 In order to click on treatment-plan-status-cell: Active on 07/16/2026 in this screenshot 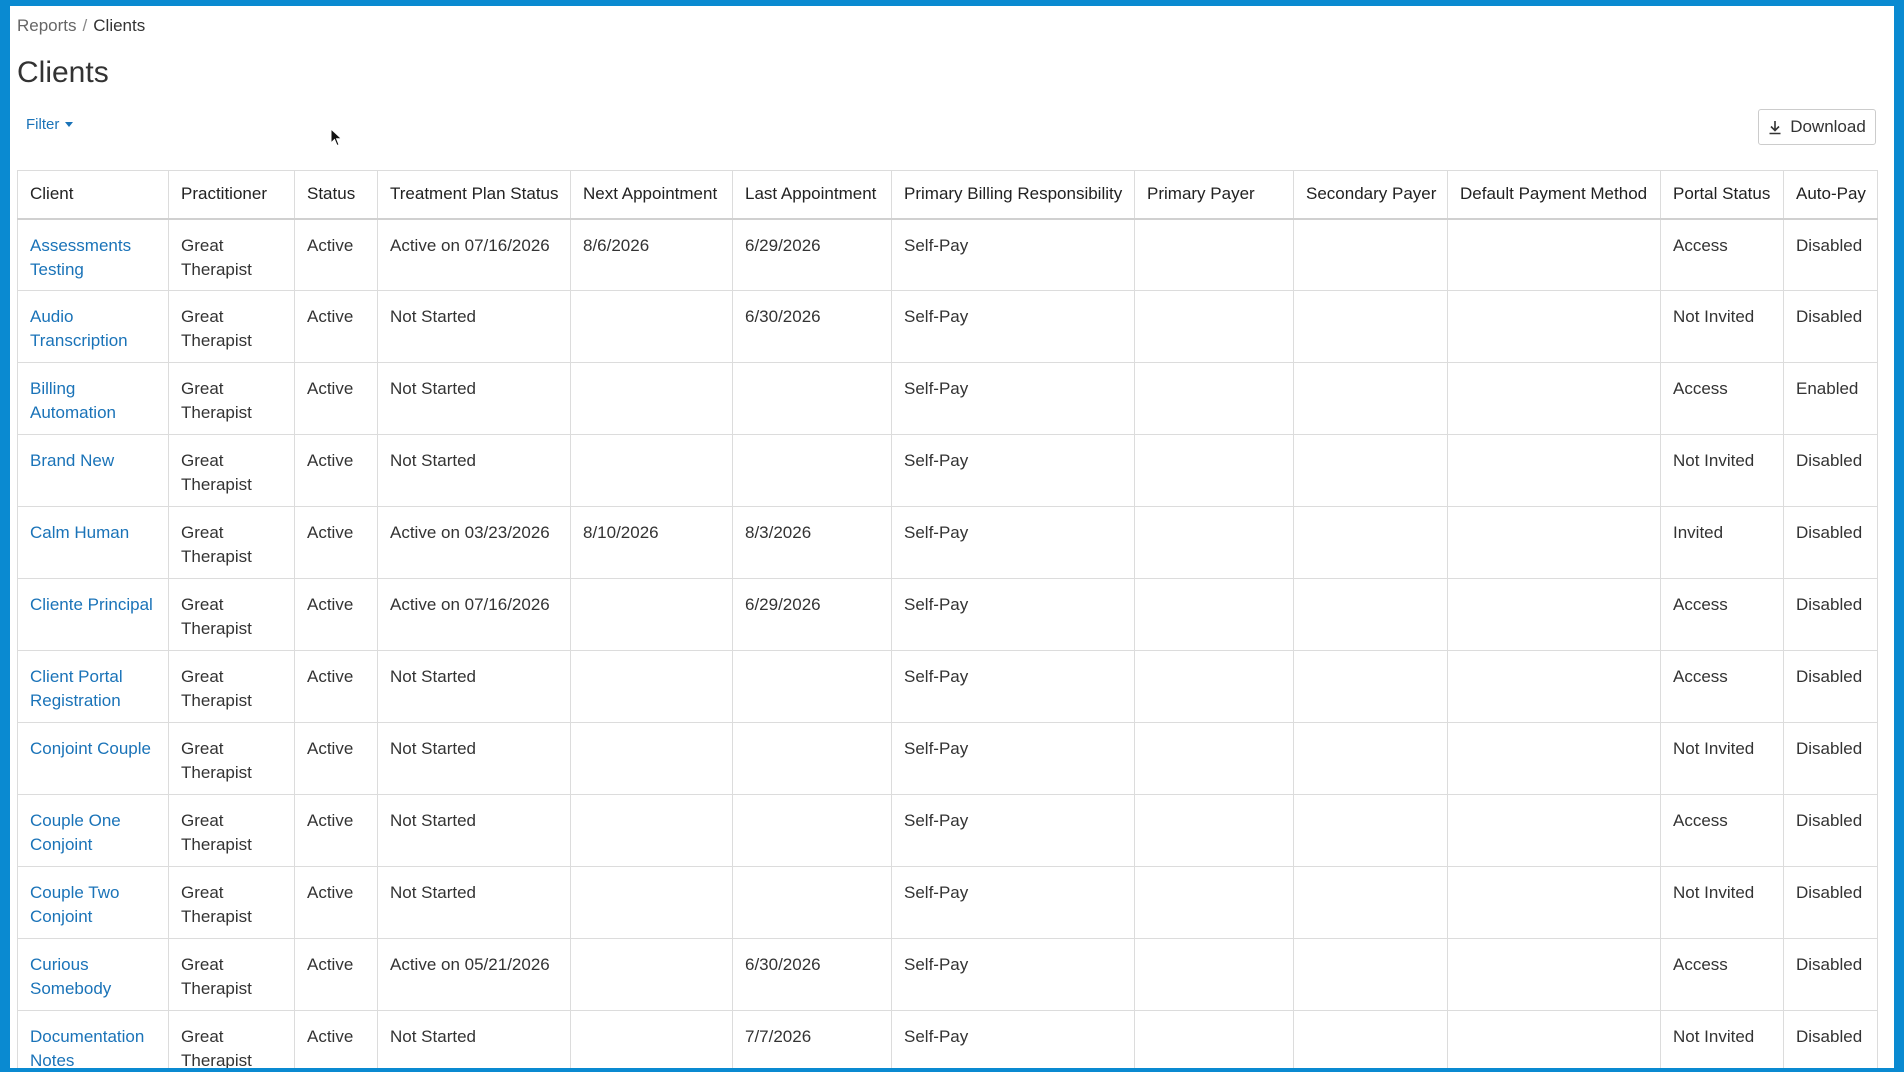, I will do `click(474, 614)`.